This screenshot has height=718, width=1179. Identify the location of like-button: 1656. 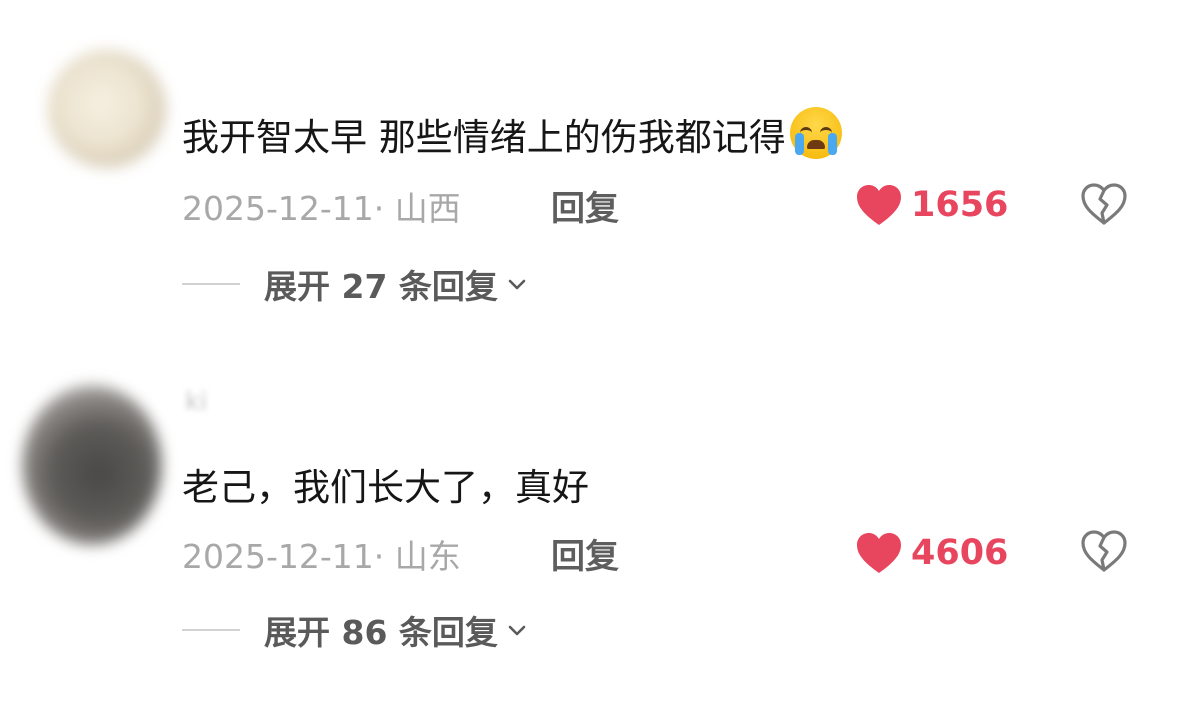
(931, 205).